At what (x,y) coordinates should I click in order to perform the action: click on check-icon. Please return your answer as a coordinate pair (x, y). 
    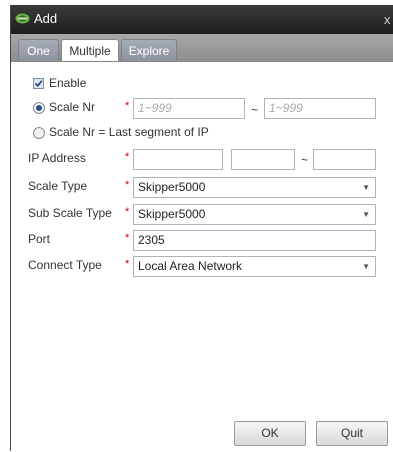
    Looking at the image, I should click on (38, 83).